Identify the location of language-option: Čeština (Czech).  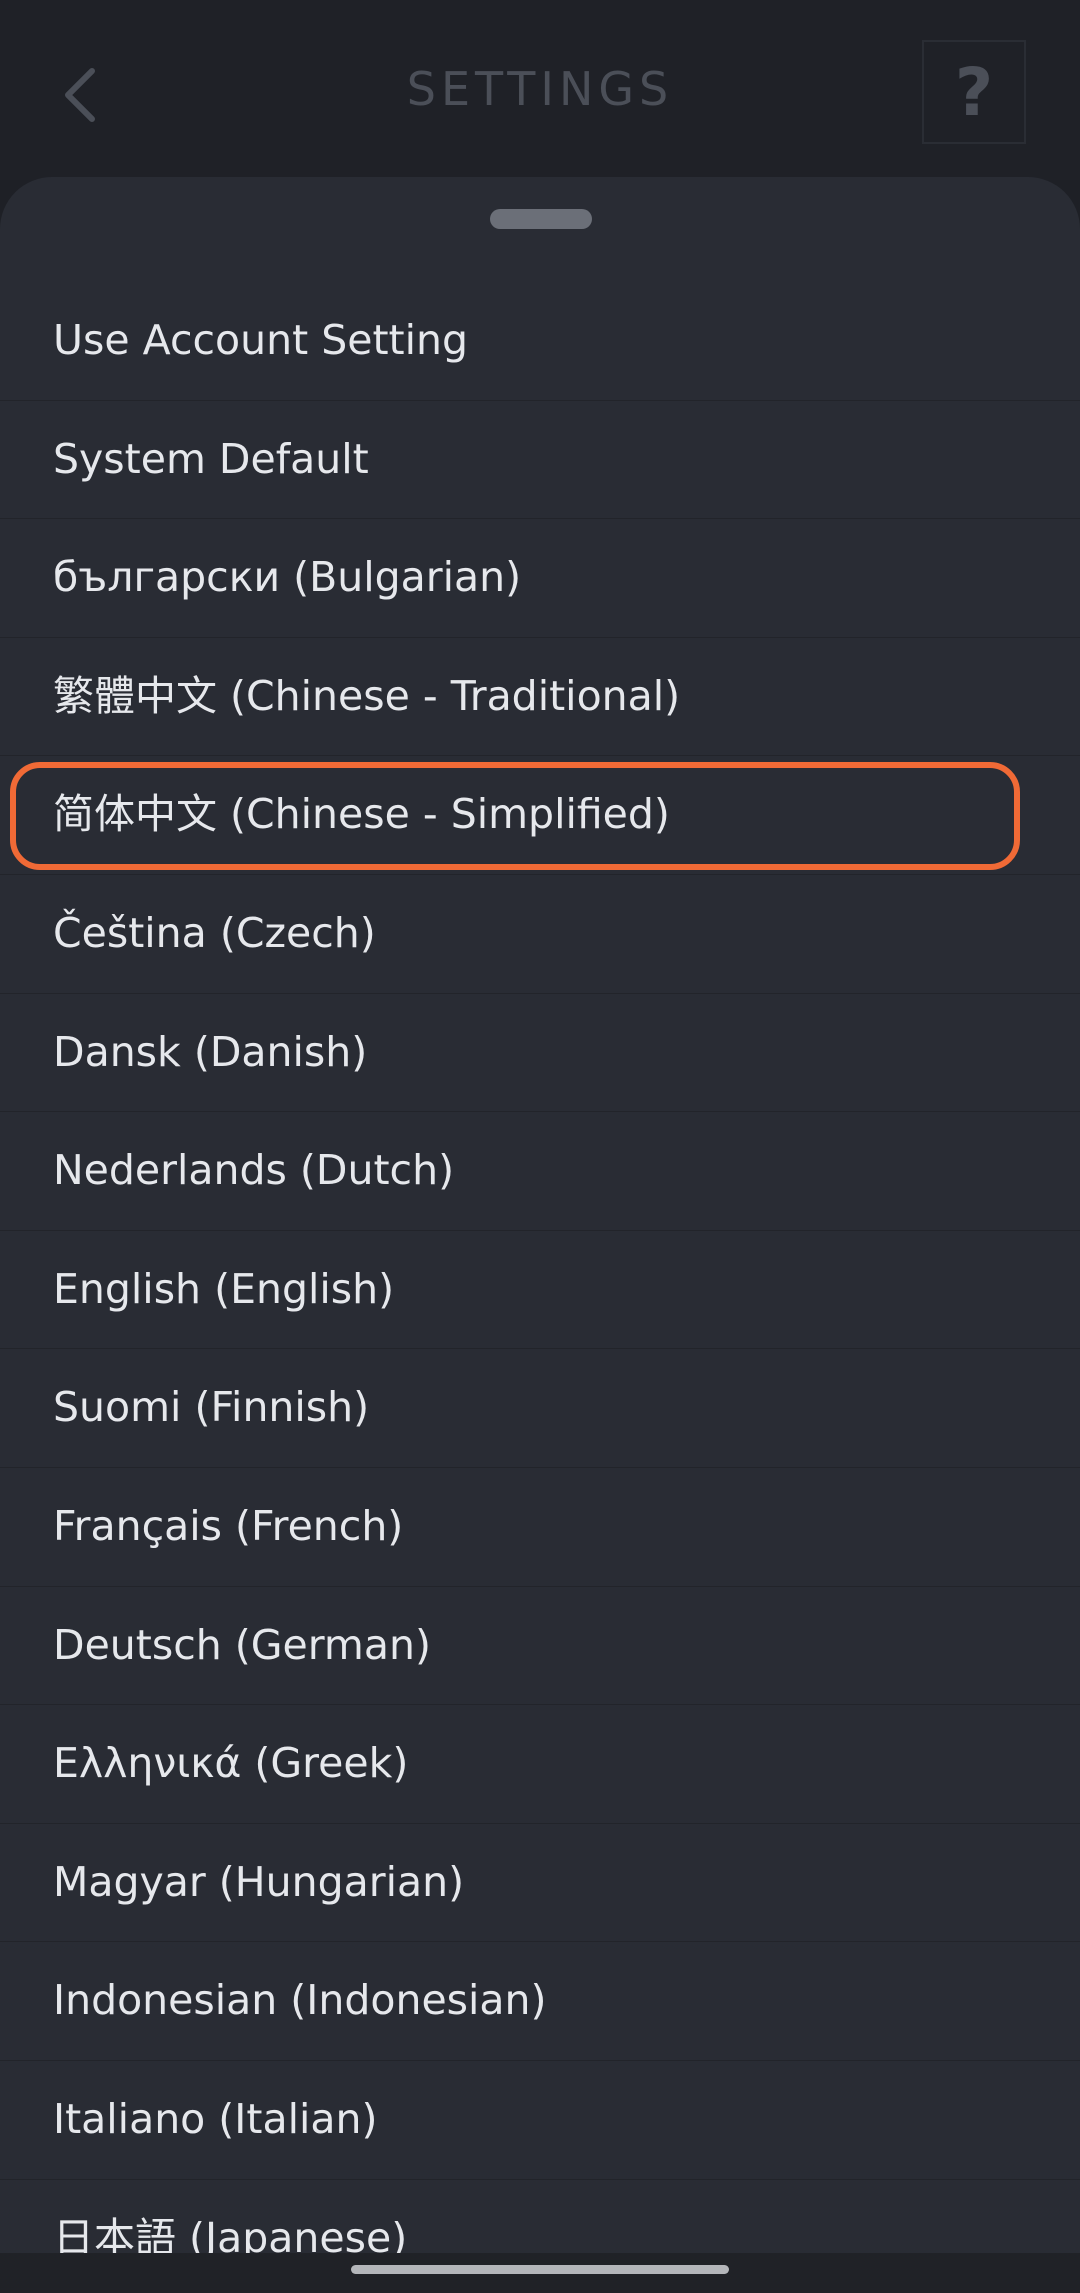
(540, 934).